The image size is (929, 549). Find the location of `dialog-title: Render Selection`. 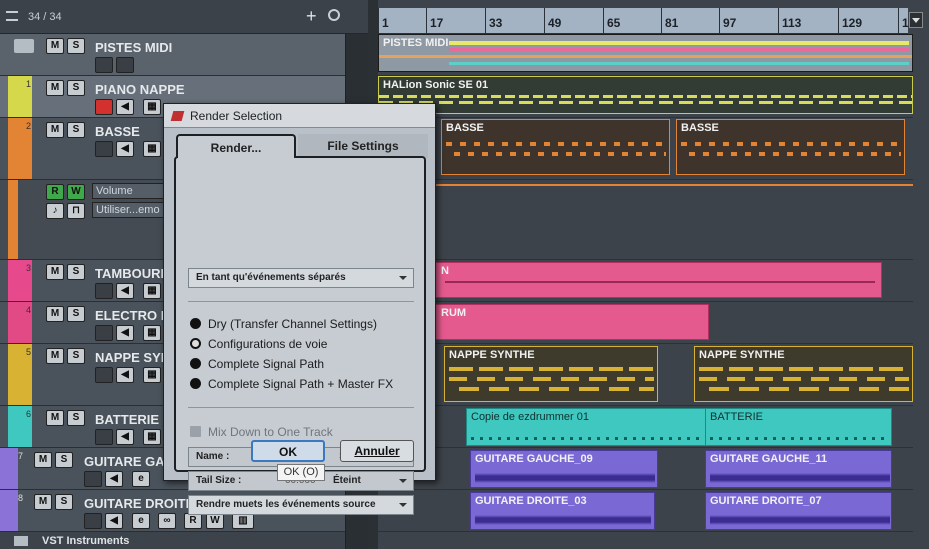

dialog-title: Render Selection is located at coordinates (236, 116).